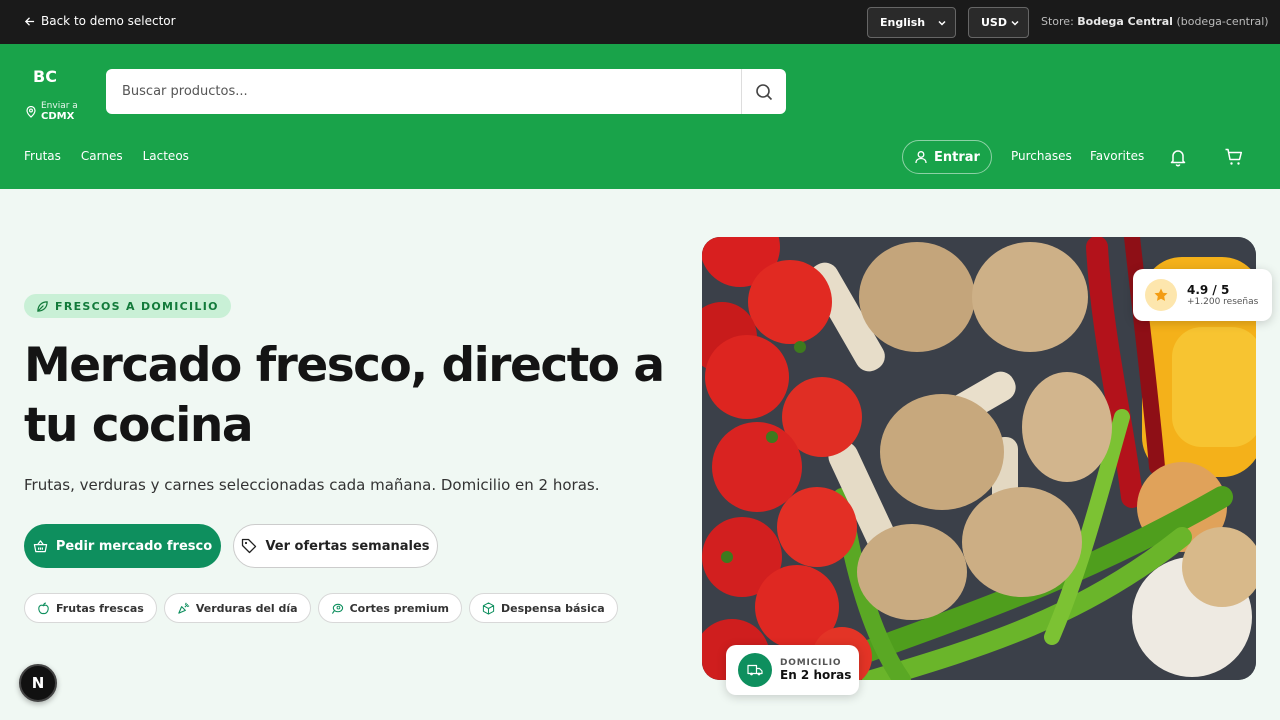  I want to click on chip-despensa-basica: Despensa básica, so click(543, 608).